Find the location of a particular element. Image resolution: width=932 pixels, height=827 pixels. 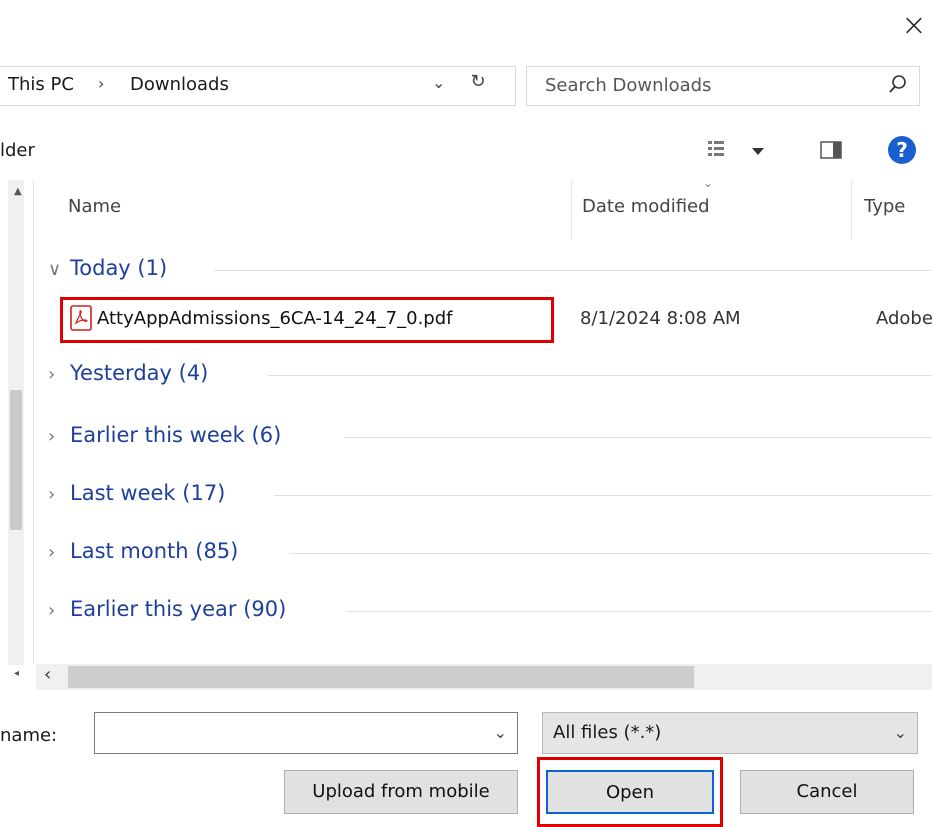

cancel-button: Cancel is located at coordinates (827, 792).